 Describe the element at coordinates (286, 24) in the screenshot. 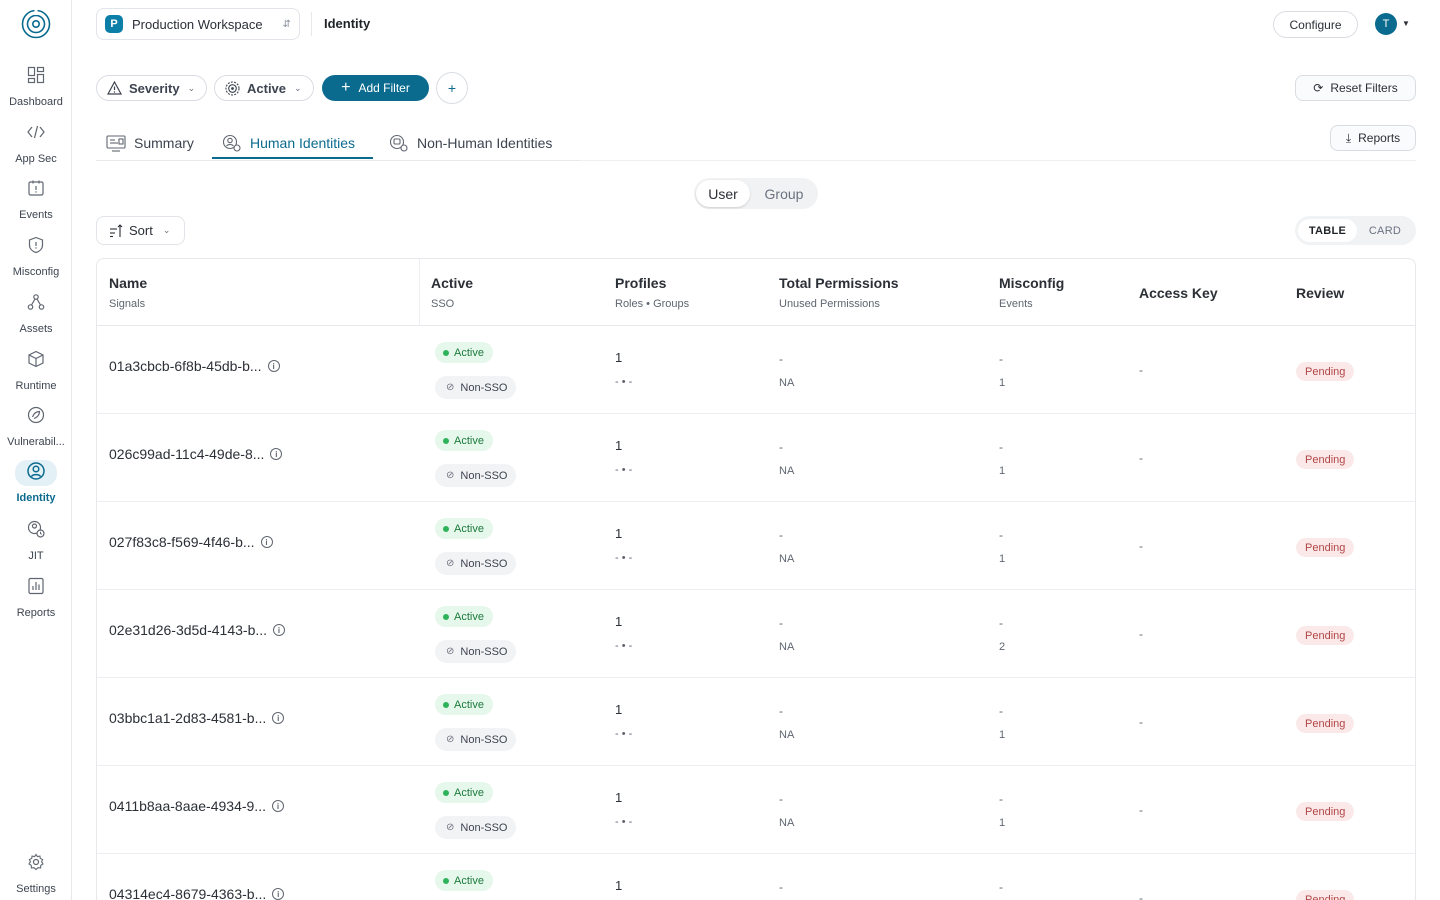

I see `chevron-updown-icon: ⇵` at that location.